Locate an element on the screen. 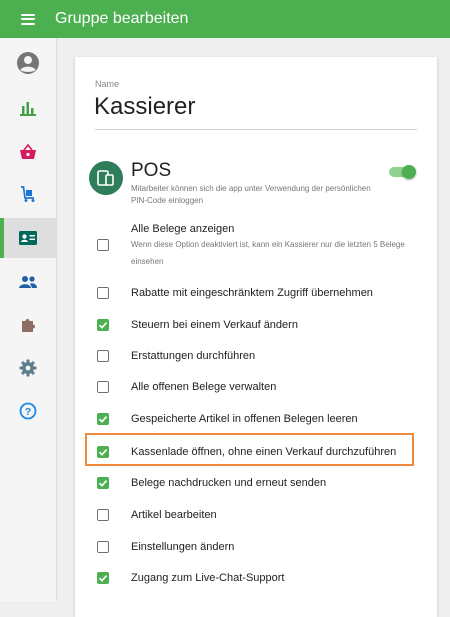  pos-section-icon is located at coordinates (106, 178).